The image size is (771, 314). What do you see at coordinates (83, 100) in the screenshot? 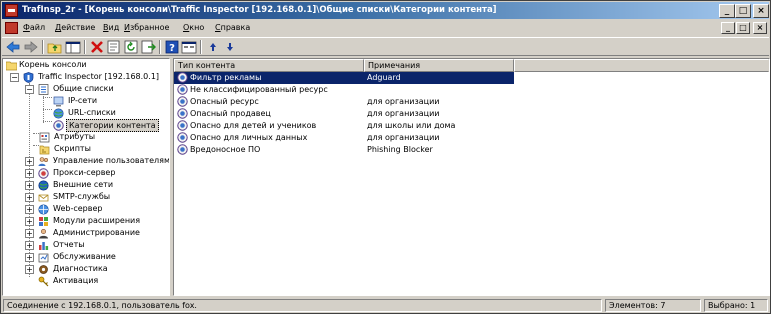
I see `tree-label: IP-сети` at bounding box center [83, 100].